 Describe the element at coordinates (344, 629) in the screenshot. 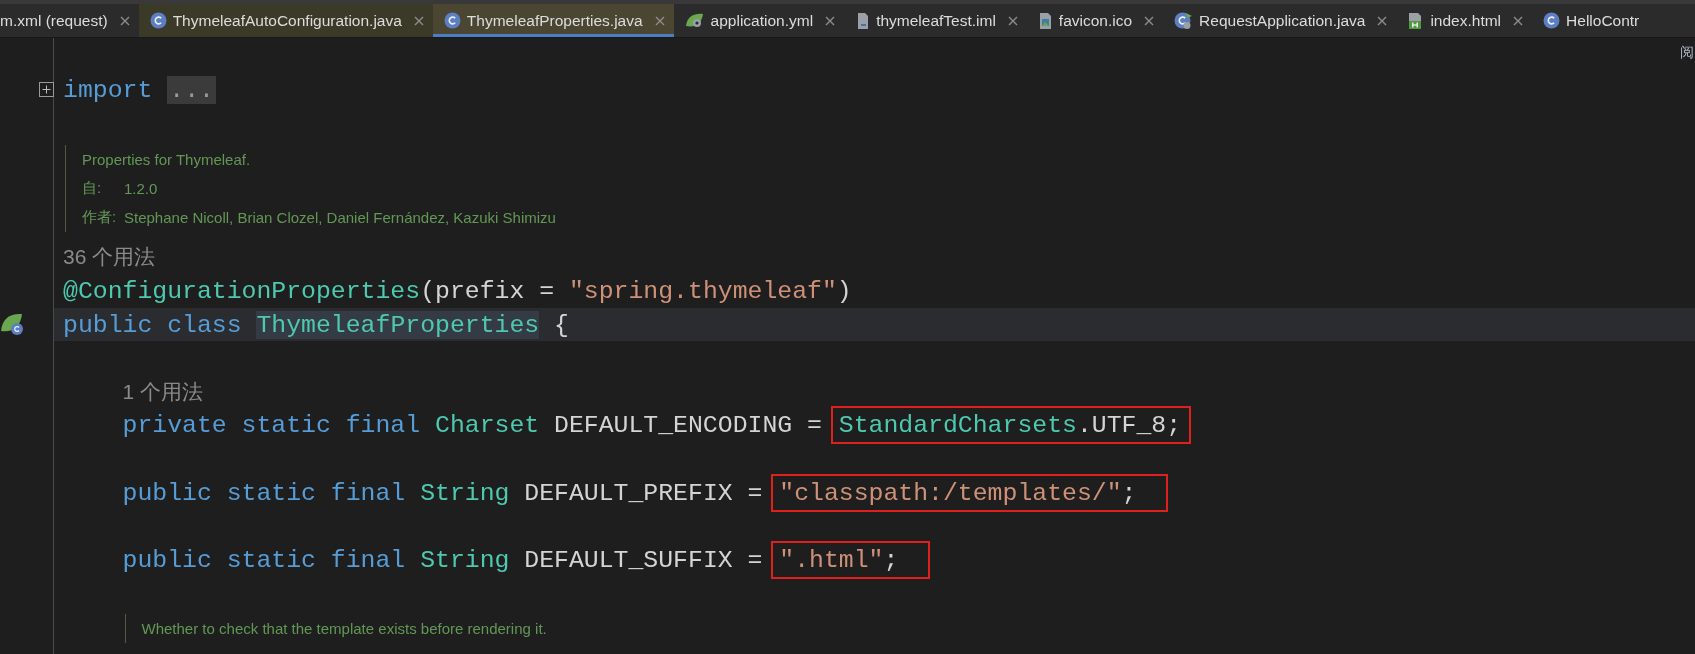

I see `doc-text: Whether to check that the template exists before rendering it.` at that location.